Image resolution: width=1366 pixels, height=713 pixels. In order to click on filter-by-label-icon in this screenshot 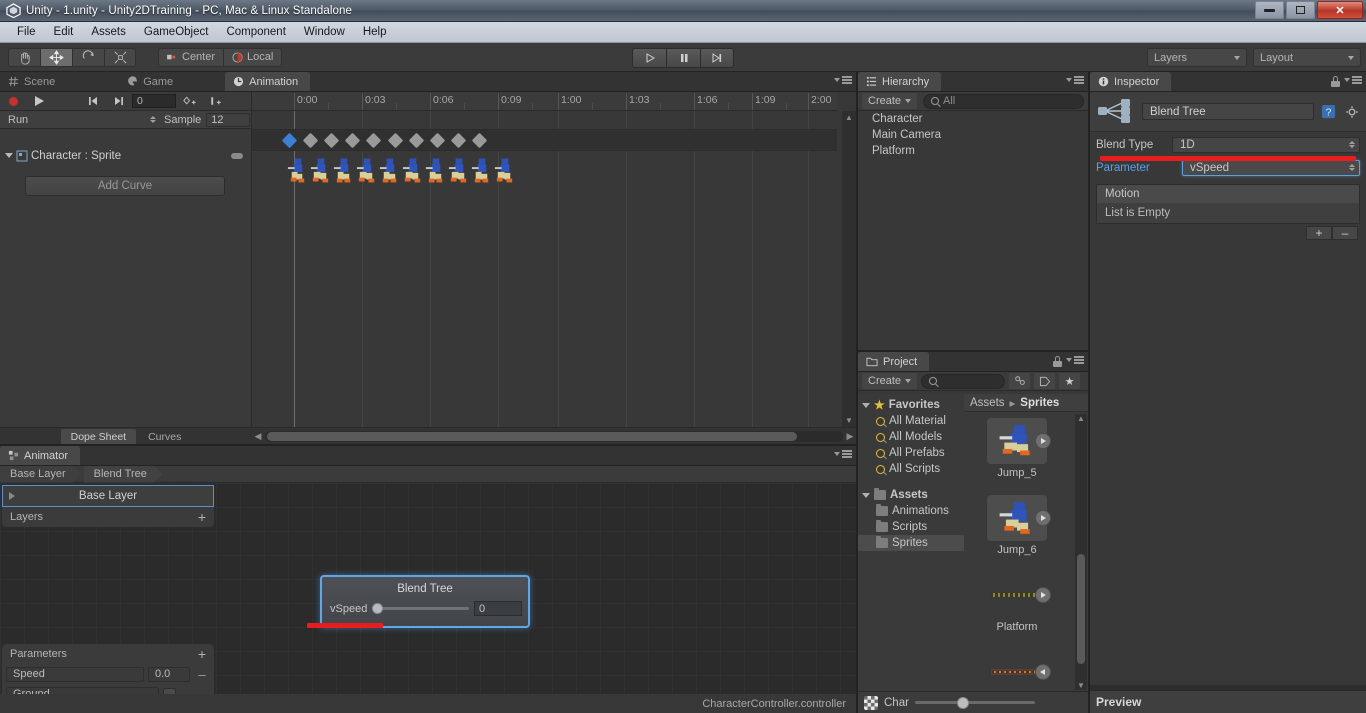, I will do `click(1045, 381)`.